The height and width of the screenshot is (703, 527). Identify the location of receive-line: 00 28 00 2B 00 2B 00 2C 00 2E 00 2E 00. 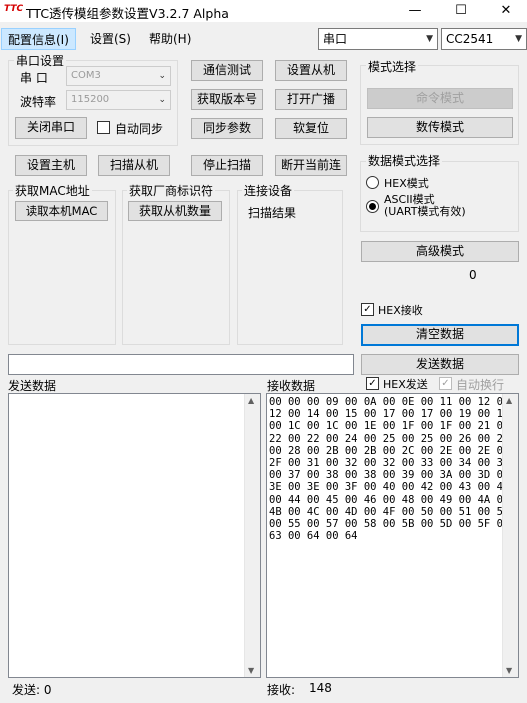
(389, 450).